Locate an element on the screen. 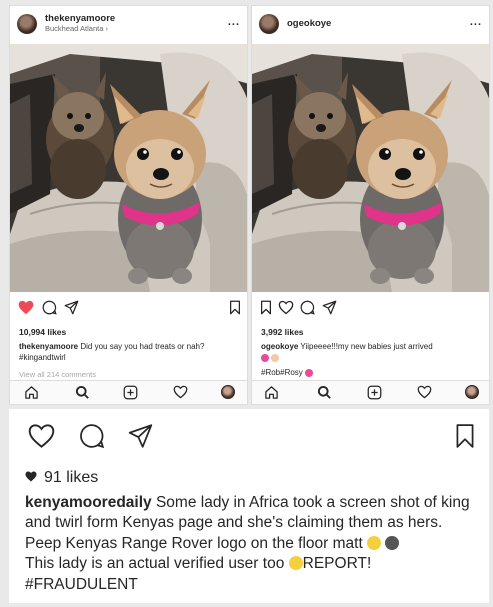  caption-text: Yiipeeee!!!my new babies just arrived is located at coordinates (365, 346).